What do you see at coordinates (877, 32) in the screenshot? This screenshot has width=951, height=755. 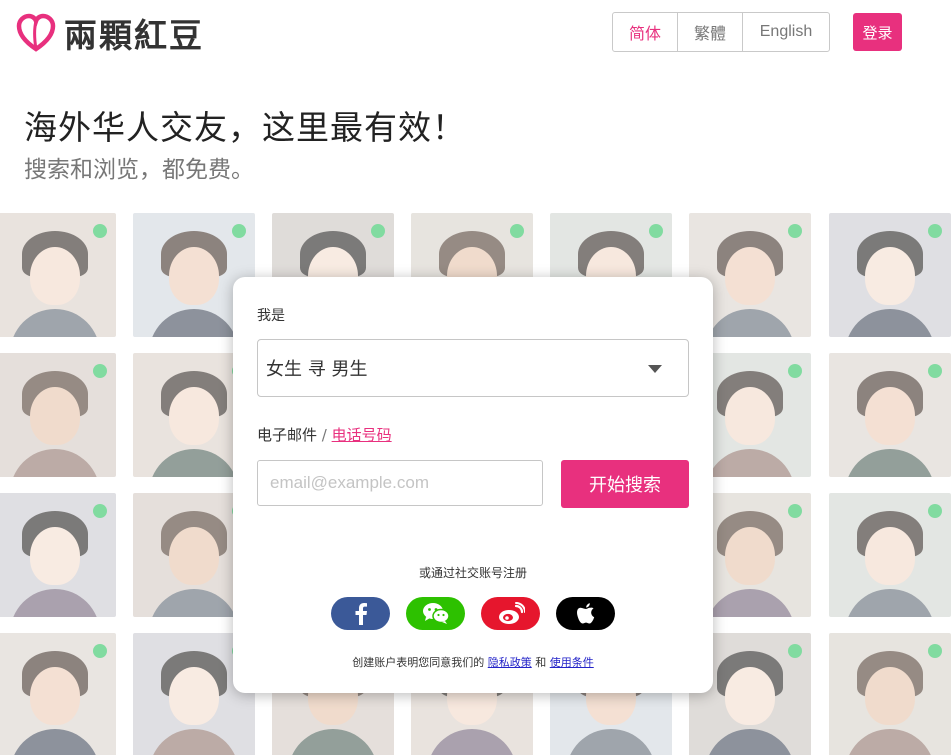 I see `login-button: 登录` at bounding box center [877, 32].